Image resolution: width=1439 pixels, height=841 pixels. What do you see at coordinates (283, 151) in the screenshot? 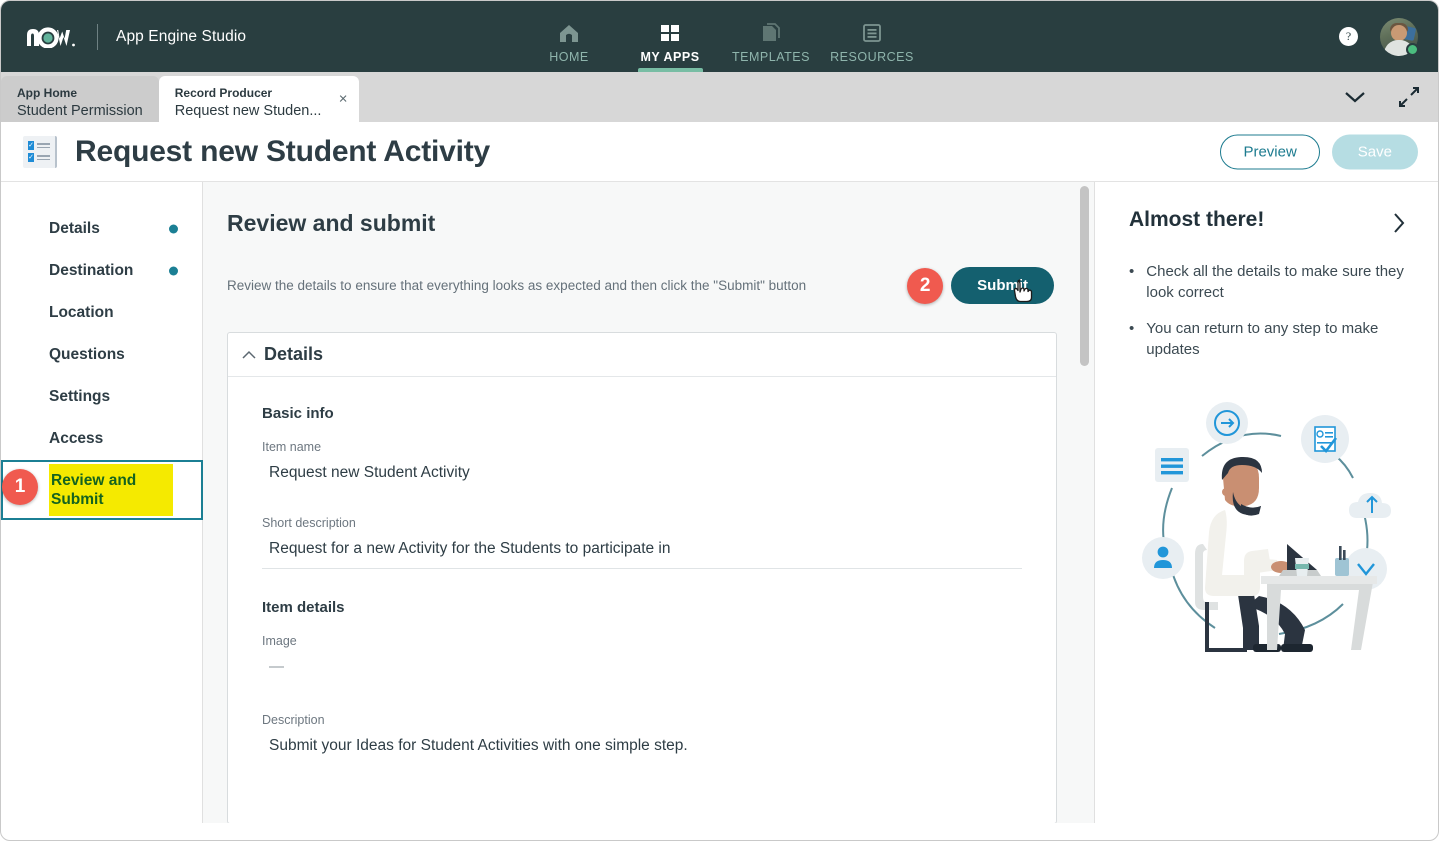
I see `page-title: Request new Student Activity` at bounding box center [283, 151].